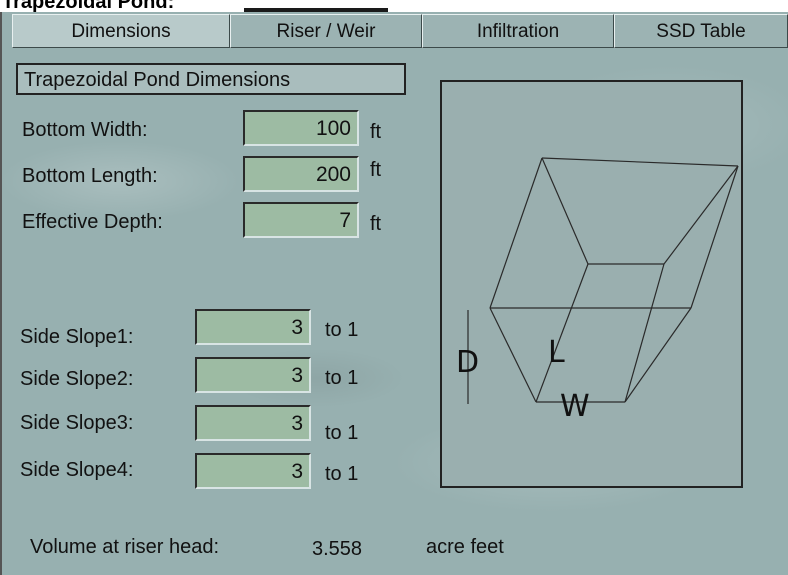 Image resolution: width=788 pixels, height=575 pixels. What do you see at coordinates (376, 170) in the screenshot?
I see `bottom-length-unit: ft` at bounding box center [376, 170].